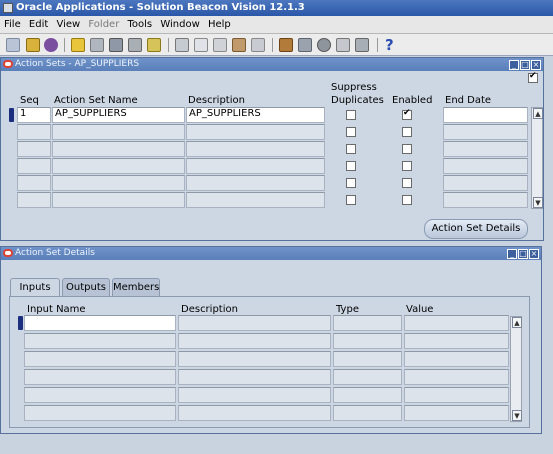 This screenshot has height=454, width=553. What do you see at coordinates (525, 65) in the screenshot?
I see `maximize-icon: □` at bounding box center [525, 65].